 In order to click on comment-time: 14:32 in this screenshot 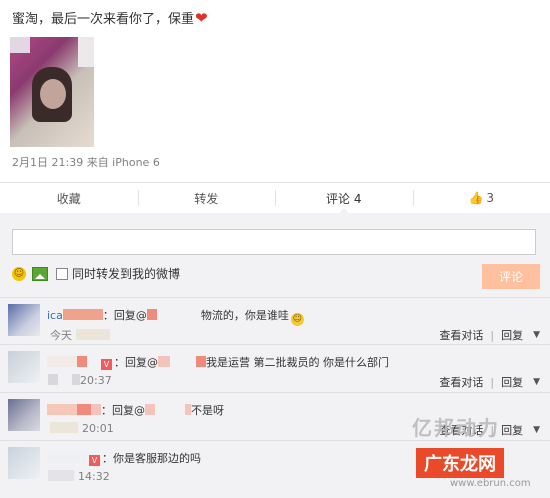, I will do `click(79, 476)`.